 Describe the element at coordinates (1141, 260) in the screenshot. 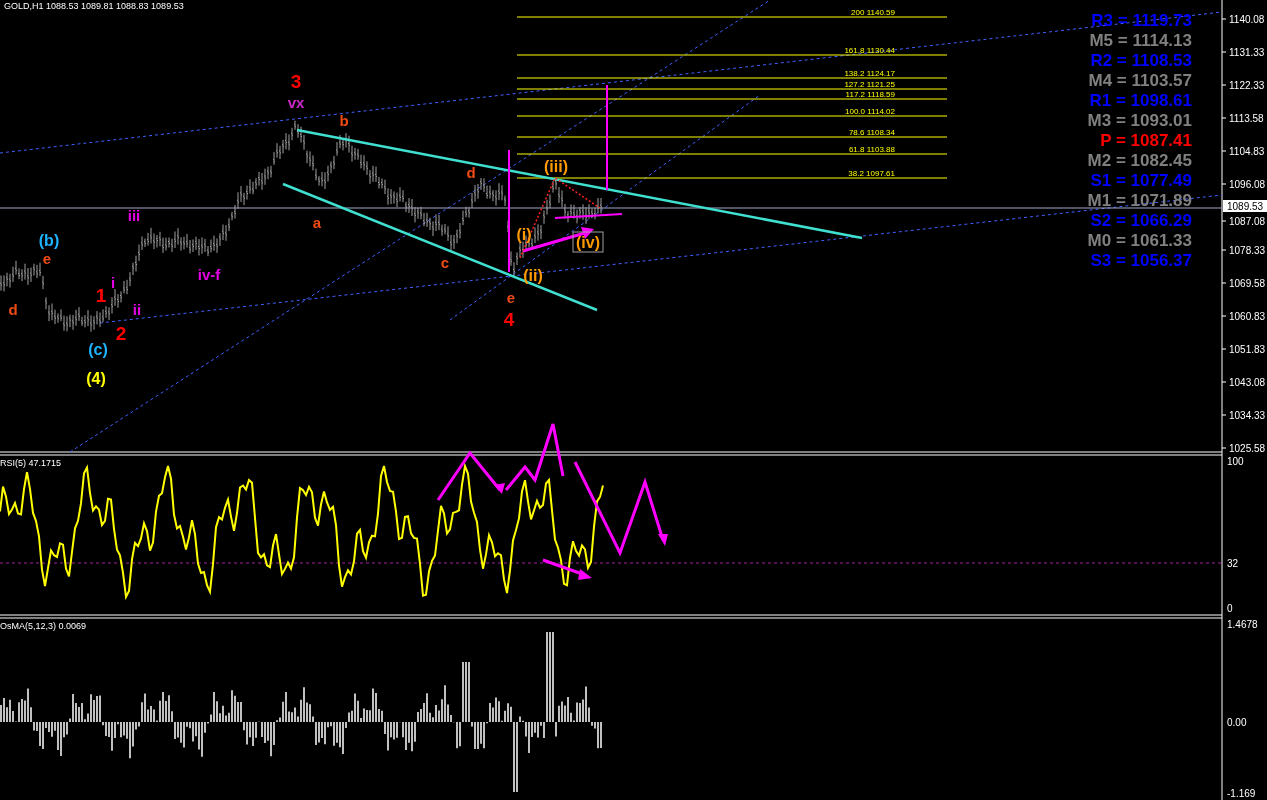

I see `pivot-level-label: S3 = 1056.37` at that location.